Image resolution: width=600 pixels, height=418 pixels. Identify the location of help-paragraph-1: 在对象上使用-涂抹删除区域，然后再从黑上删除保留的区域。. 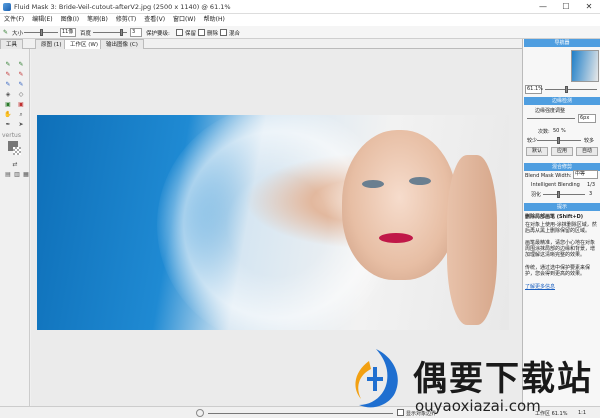
(561, 228).